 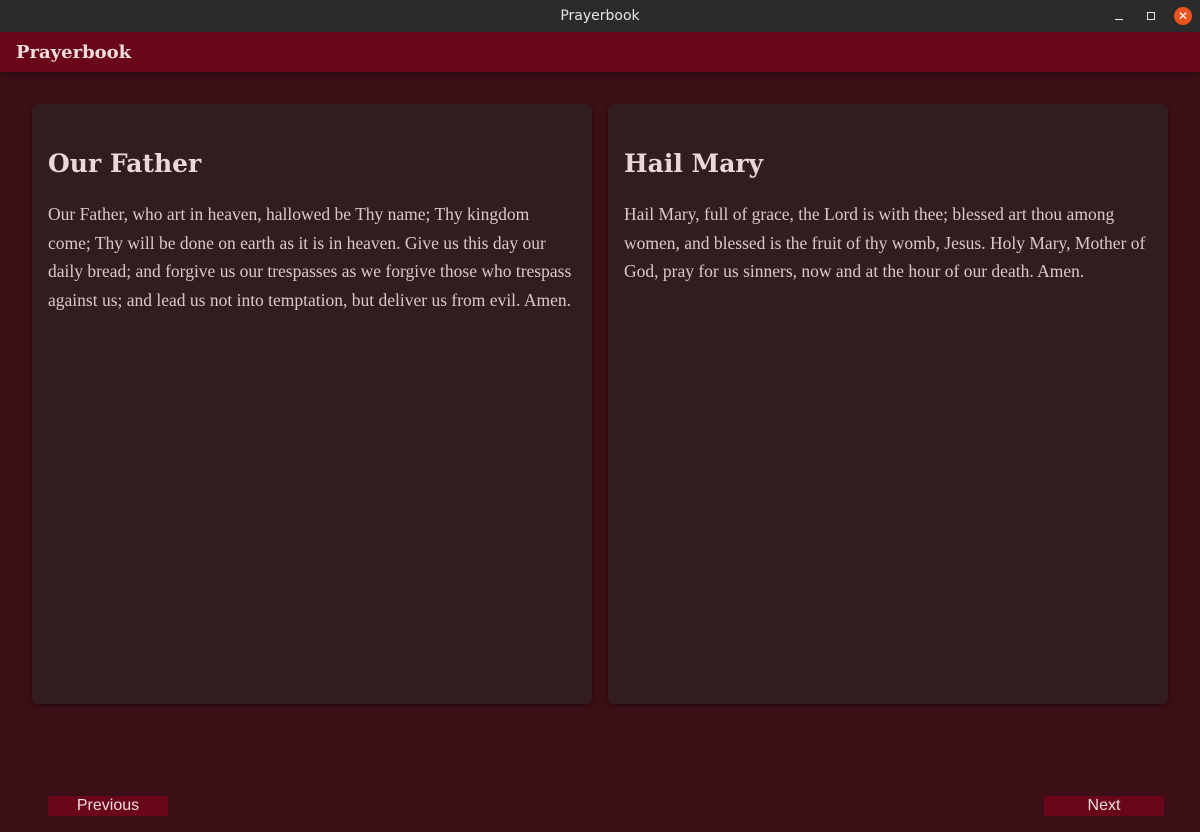 I want to click on window-controls: ✕, so click(x=1151, y=16).